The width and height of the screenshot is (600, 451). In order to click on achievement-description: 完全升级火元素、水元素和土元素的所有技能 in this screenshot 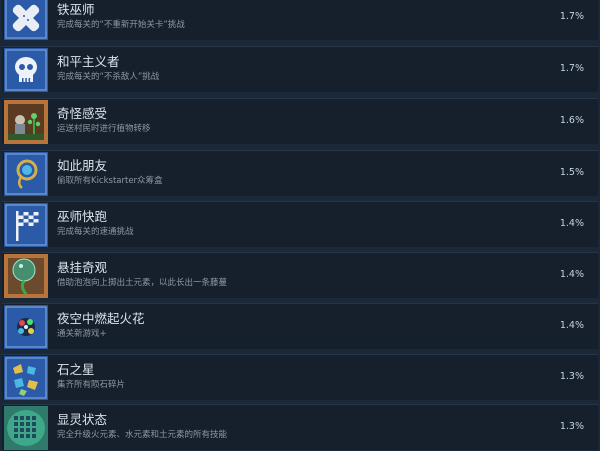, I will do `click(142, 435)`.